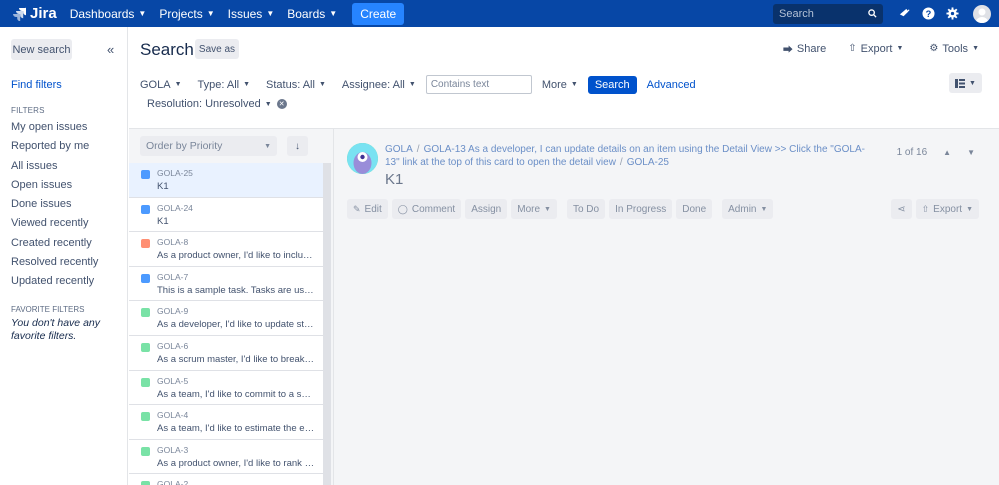  Describe the element at coordinates (357, 208) in the screenshot. I see `pencil-icon: ✎` at that location.